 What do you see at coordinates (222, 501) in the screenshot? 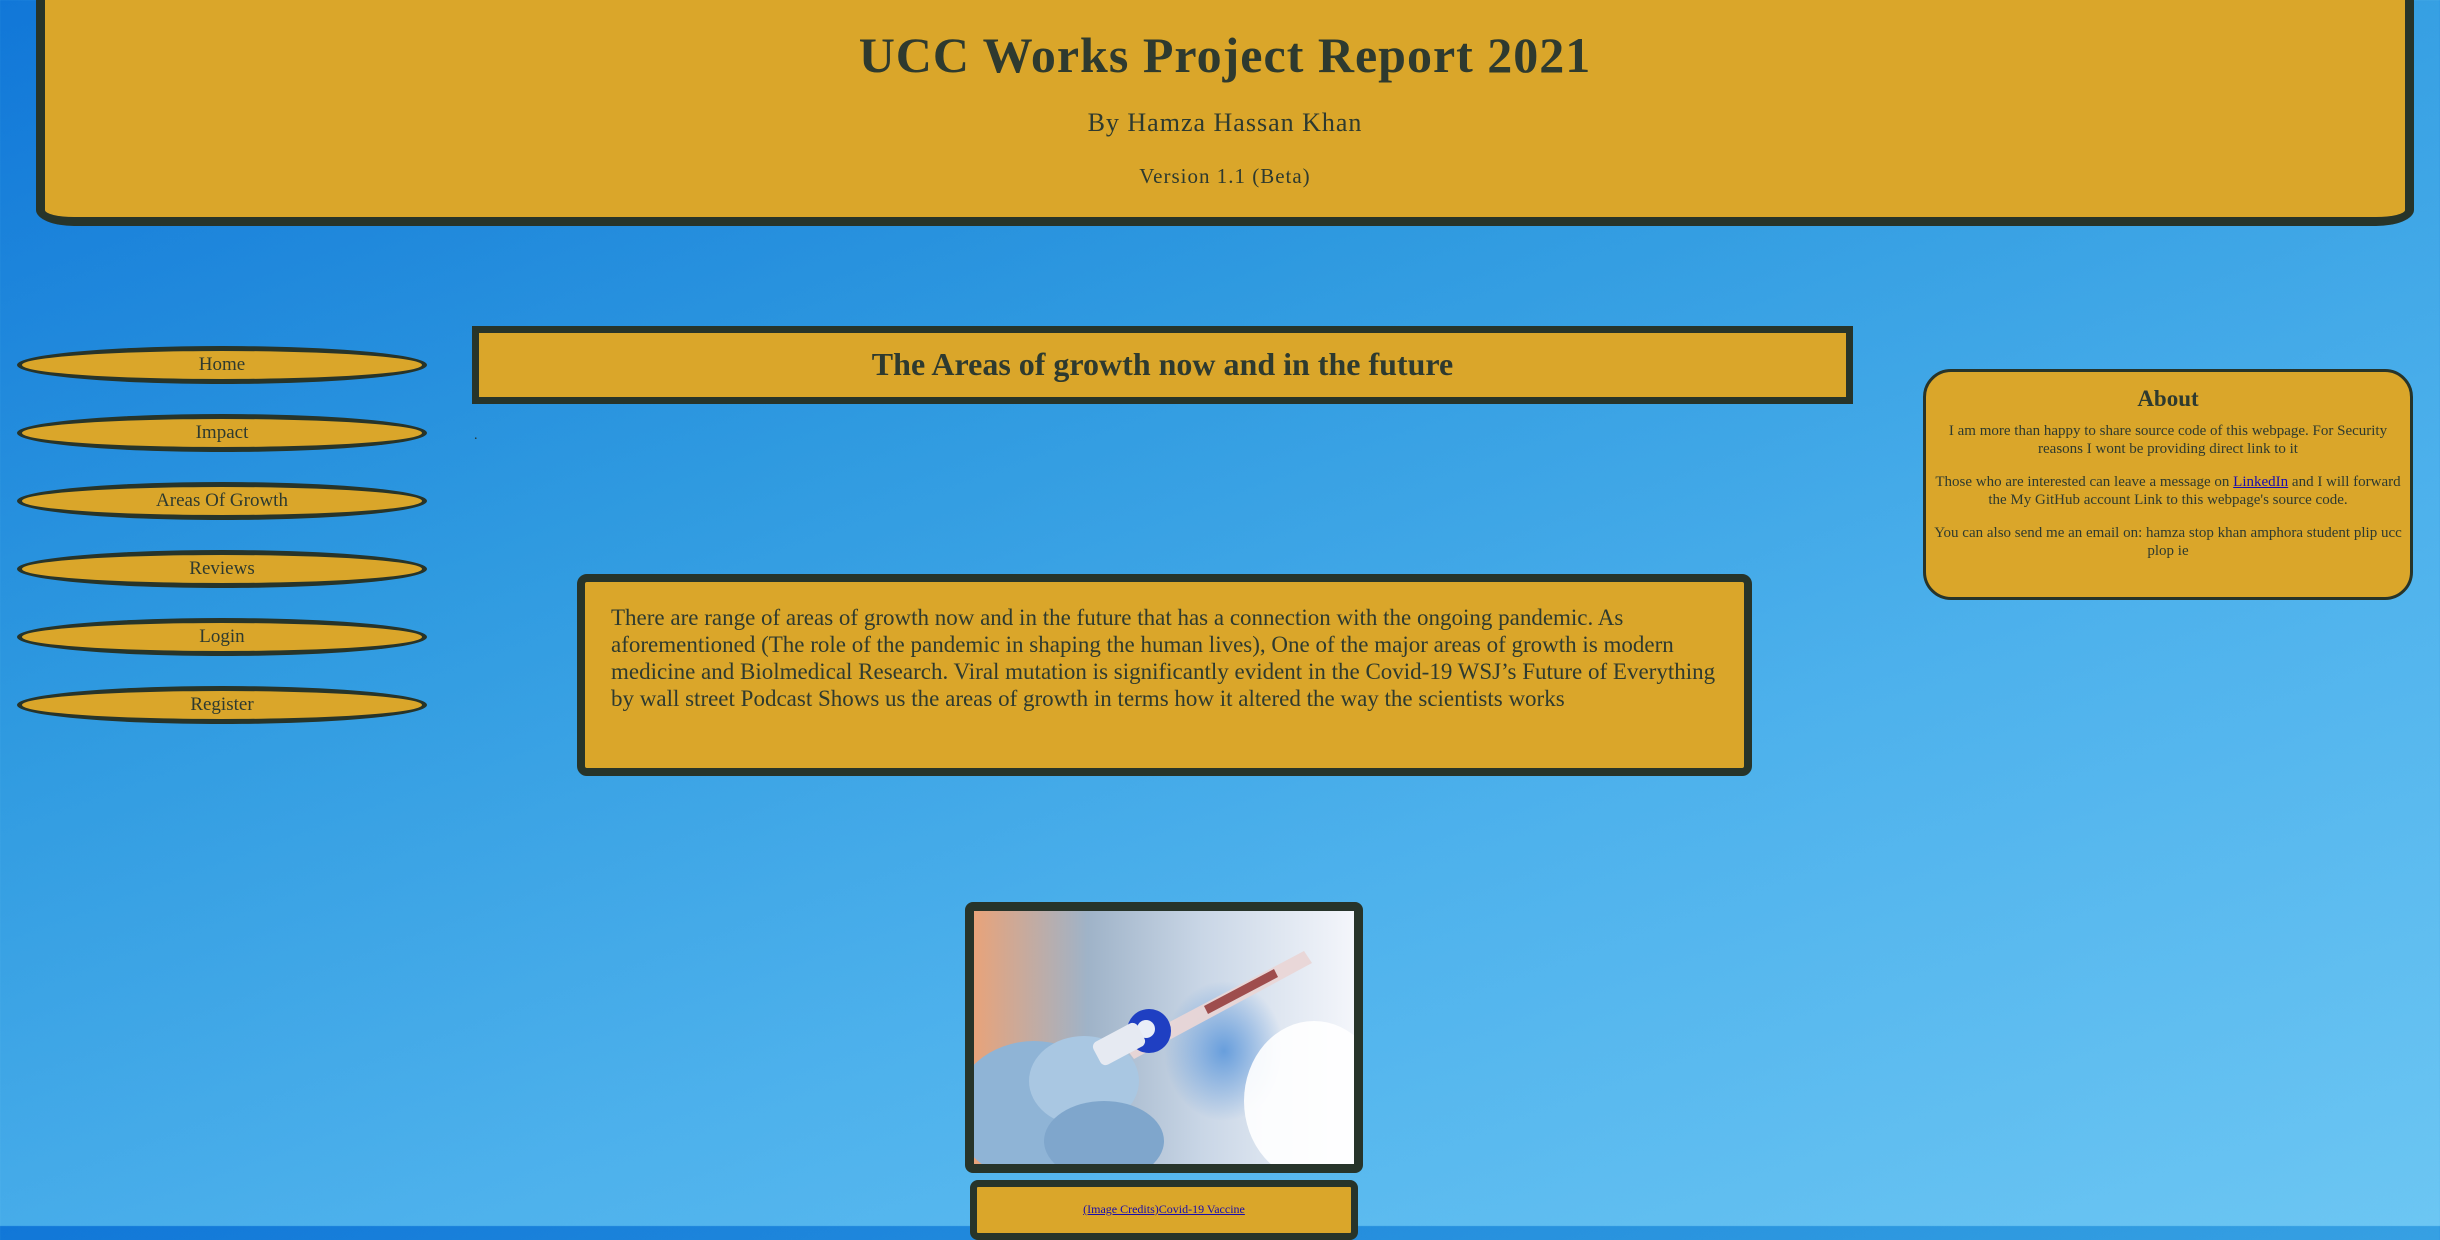
I see `nav-areas-of-growth-button: Areas Of Growth` at bounding box center [222, 501].